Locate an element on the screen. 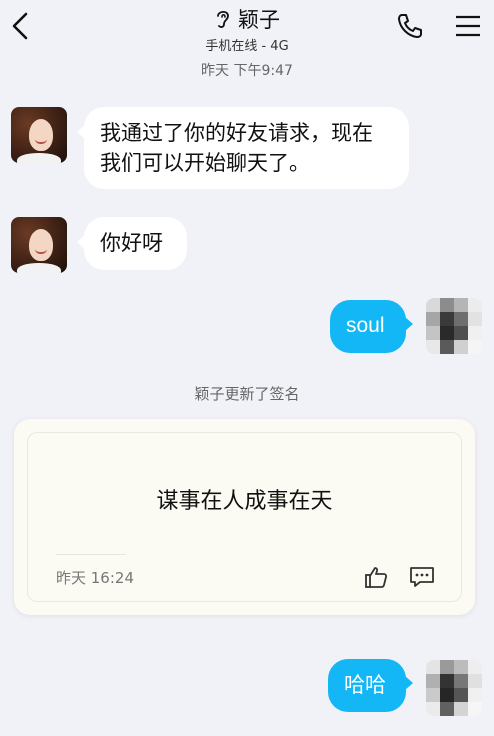 Image resolution: width=494 pixels, height=736 pixels. message-bubble-outgoing: 哈哈 is located at coordinates (370, 685).